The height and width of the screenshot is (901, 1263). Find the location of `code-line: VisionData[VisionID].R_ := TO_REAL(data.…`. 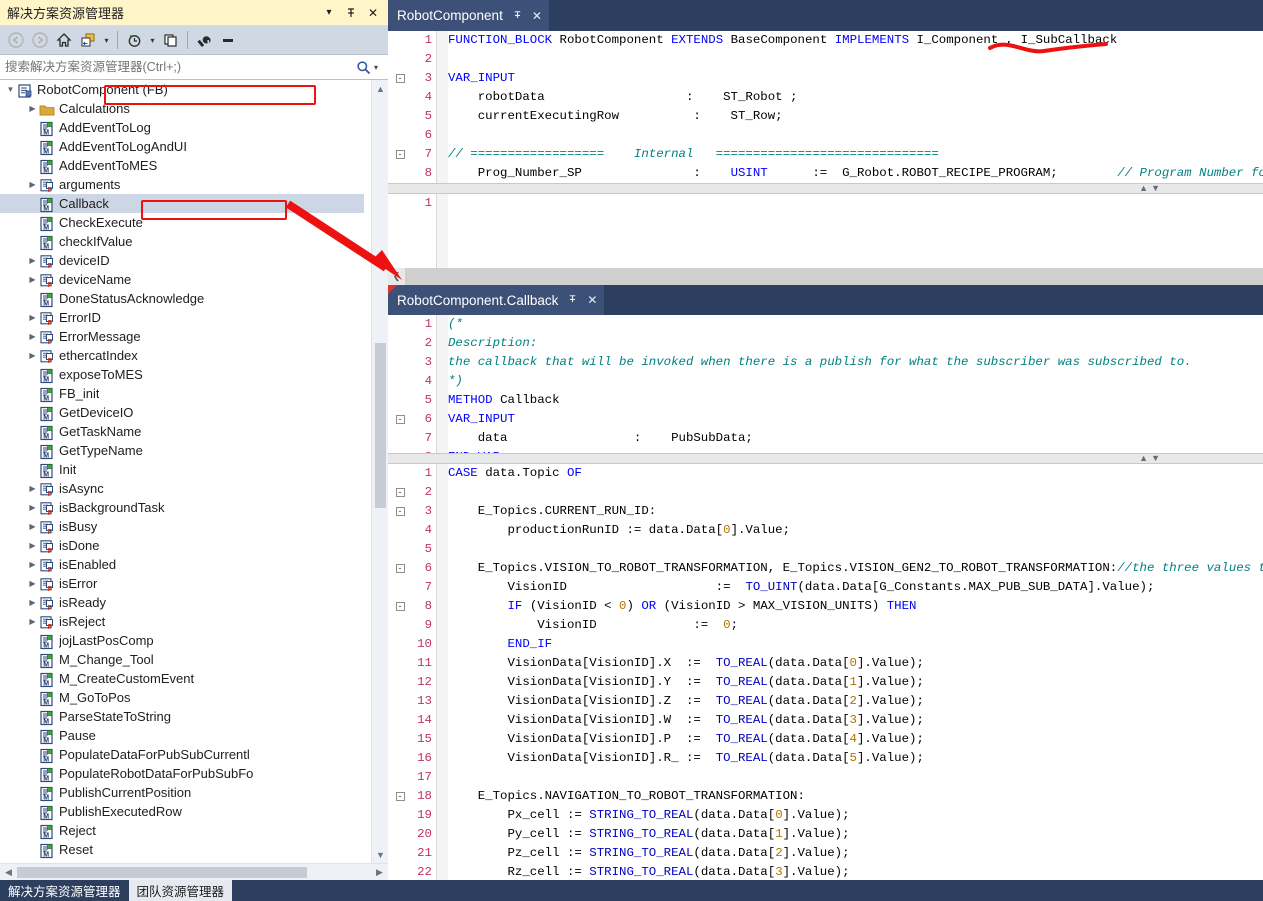

code-line: VisionData[VisionID].R_ := TO_REAL(data.… is located at coordinates (855, 758).